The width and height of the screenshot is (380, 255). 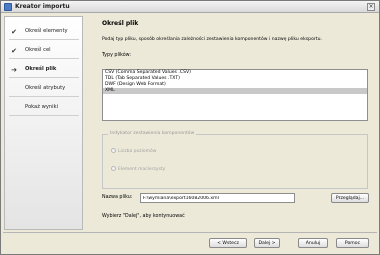 I want to click on next-button: Dalej >, so click(x=267, y=243).